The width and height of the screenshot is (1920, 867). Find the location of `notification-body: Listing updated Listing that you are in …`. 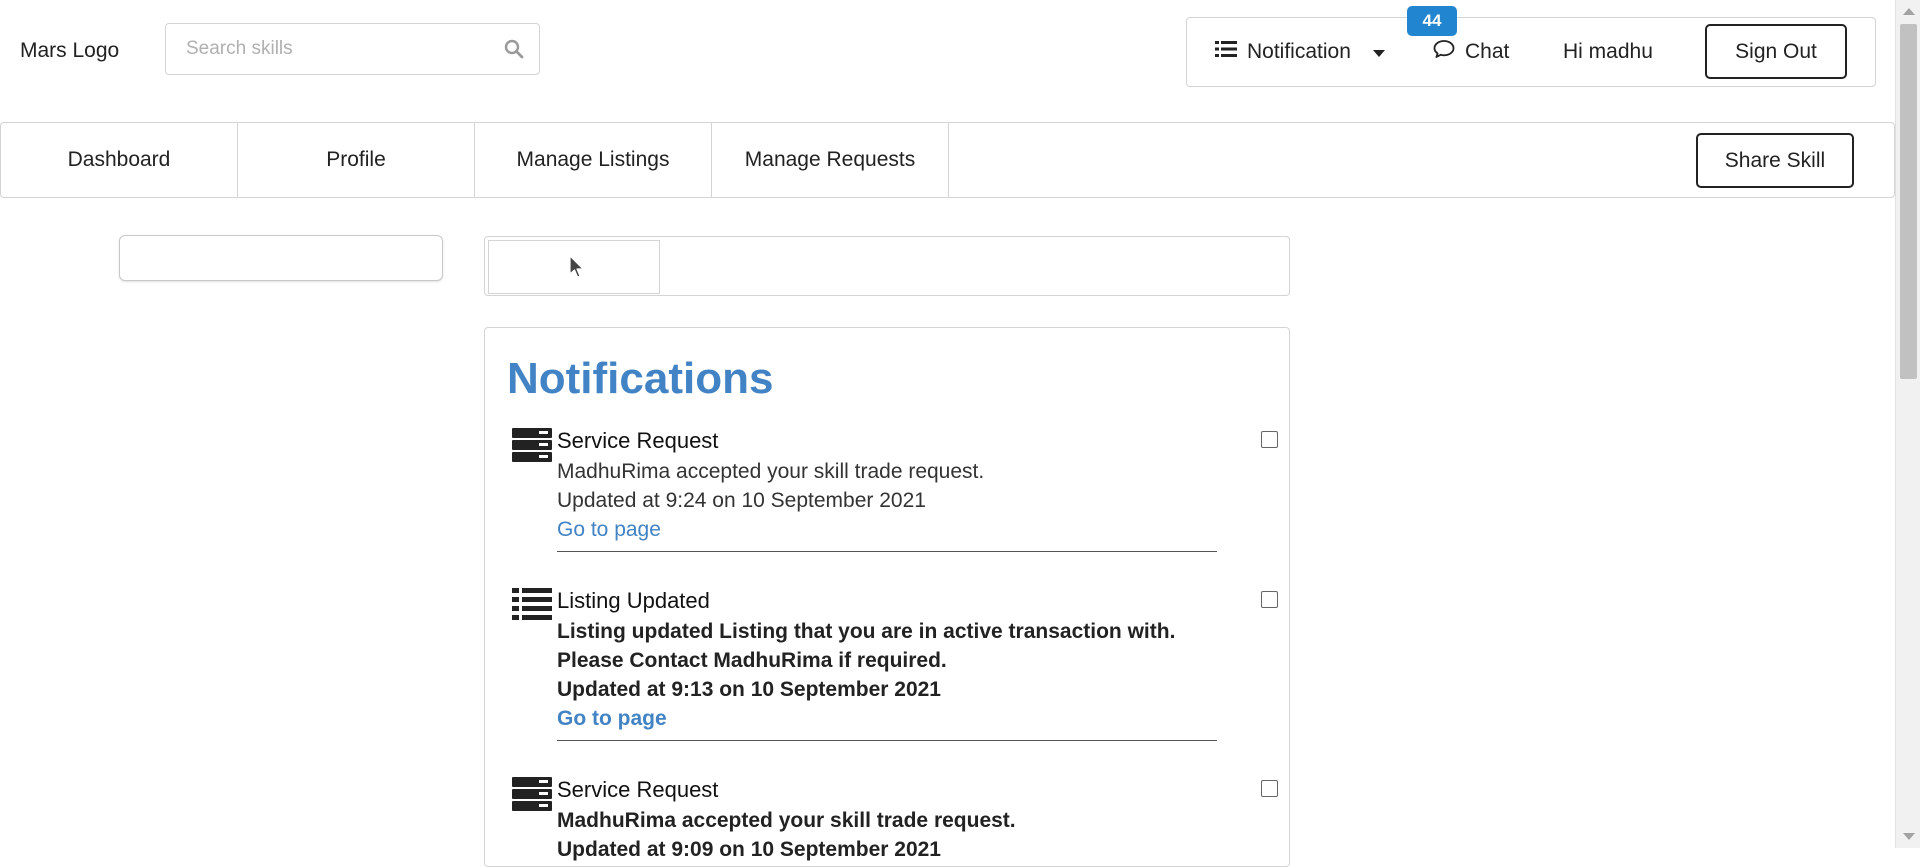

notification-body: Listing updated Listing that you are in … is located at coordinates (887, 675).